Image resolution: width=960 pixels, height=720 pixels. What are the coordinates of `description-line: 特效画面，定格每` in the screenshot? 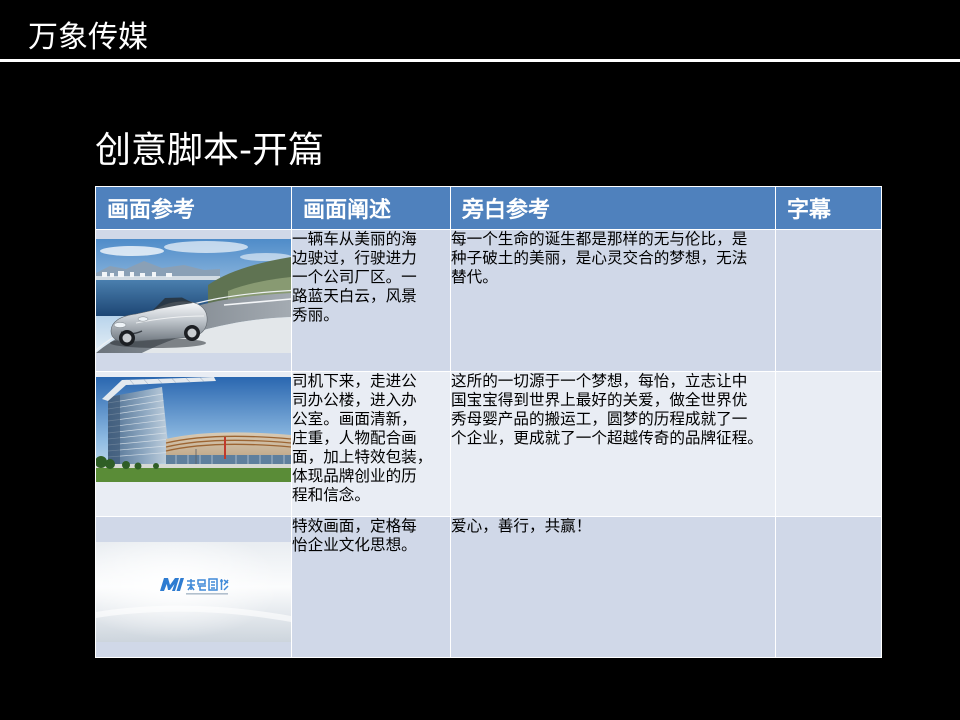 It's located at (354, 526).